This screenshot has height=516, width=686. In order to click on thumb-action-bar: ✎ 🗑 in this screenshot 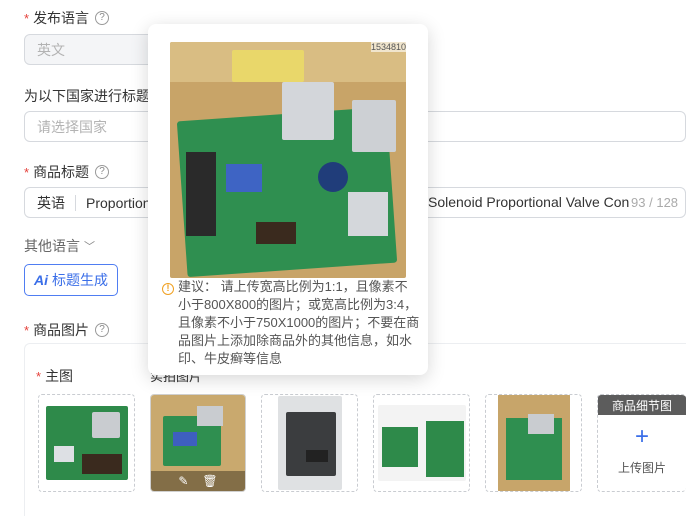, I will do `click(198, 481)`.